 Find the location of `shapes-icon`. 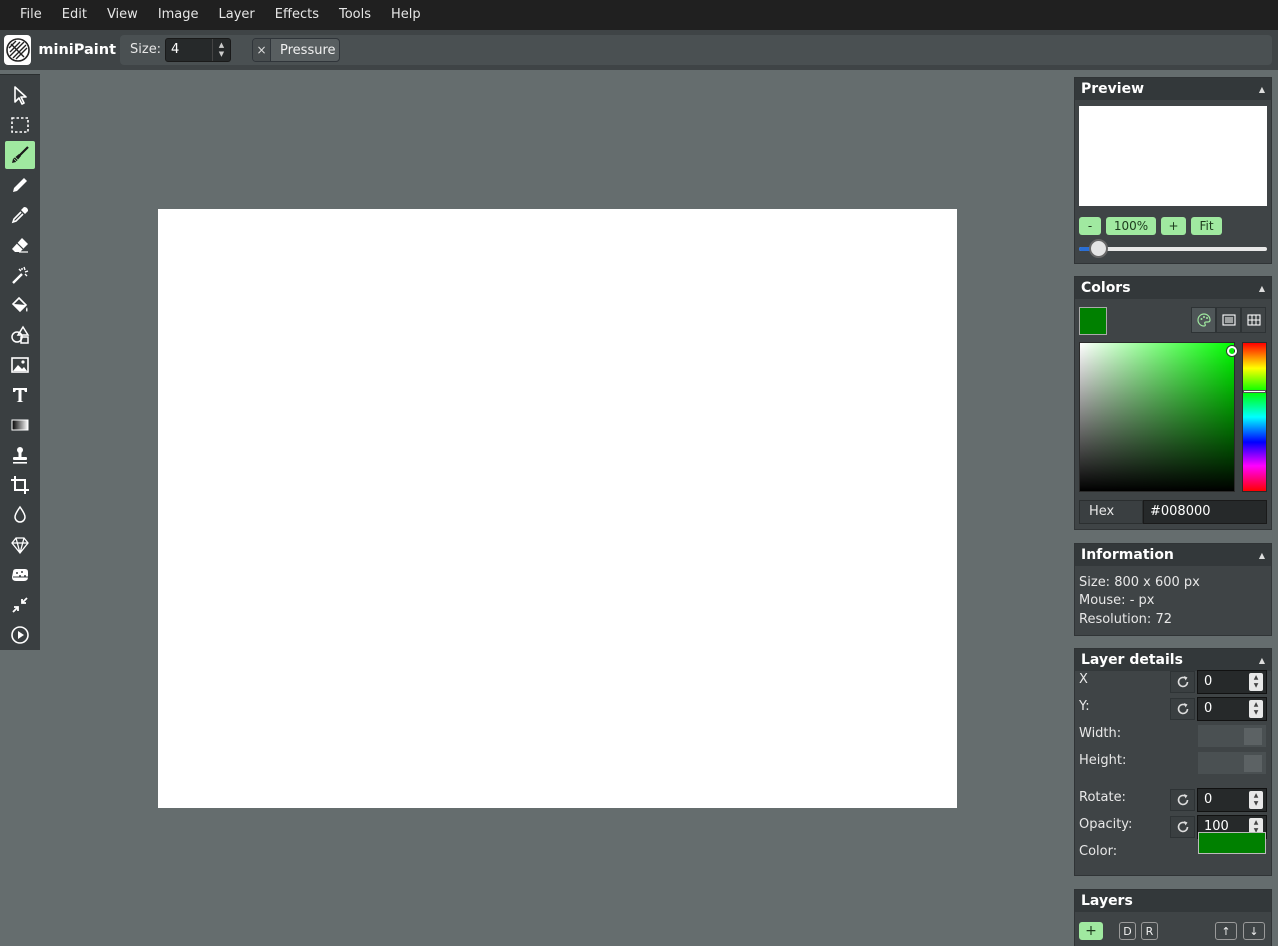

shapes-icon is located at coordinates (20, 335).